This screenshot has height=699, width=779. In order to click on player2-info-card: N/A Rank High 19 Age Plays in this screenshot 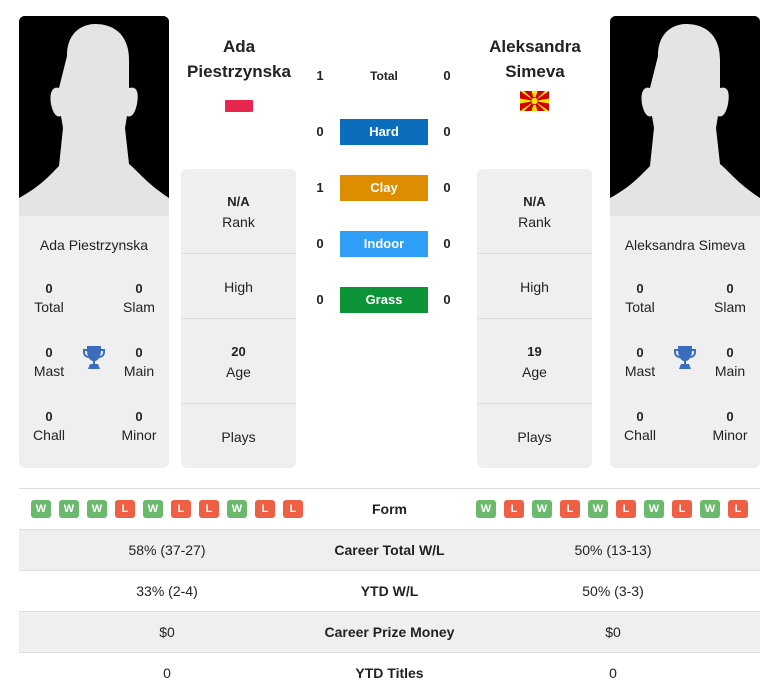, I will do `click(534, 318)`.